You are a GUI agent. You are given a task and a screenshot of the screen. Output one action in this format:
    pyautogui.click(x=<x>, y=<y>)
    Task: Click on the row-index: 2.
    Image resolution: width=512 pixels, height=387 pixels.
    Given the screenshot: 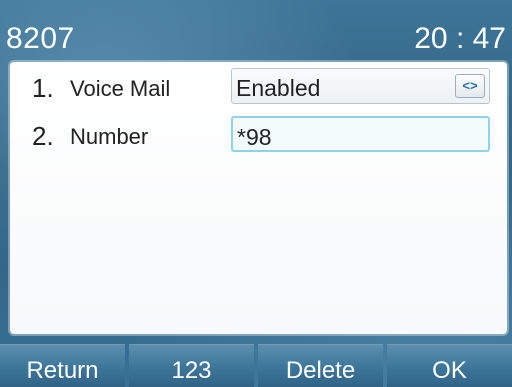 What is the action you would take?
    pyautogui.click(x=43, y=136)
    